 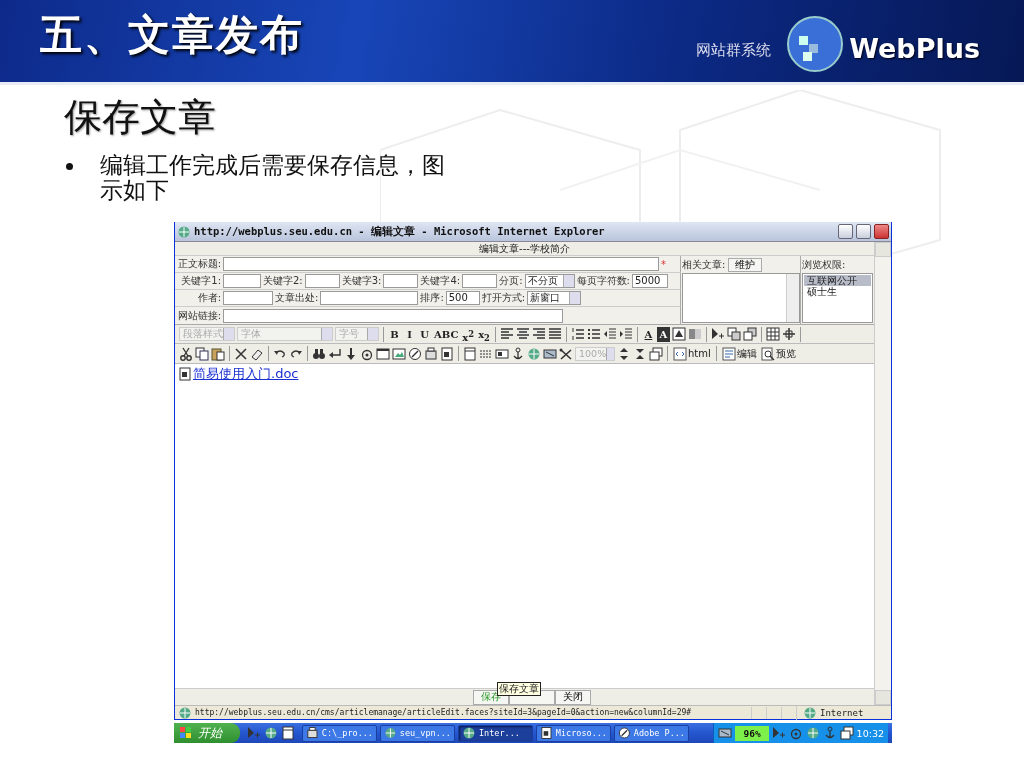 I want to click on field-label: 关键字4:, so click(x=440, y=281).